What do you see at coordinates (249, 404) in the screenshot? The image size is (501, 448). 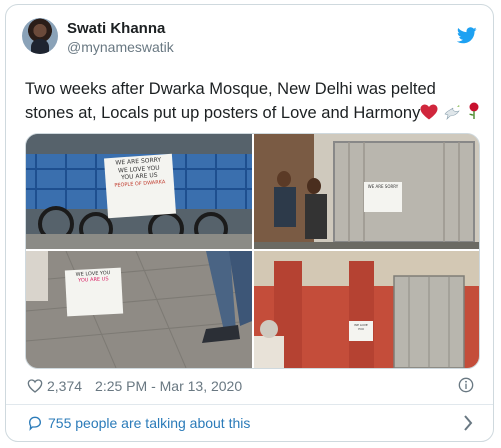 I see `divider` at bounding box center [249, 404].